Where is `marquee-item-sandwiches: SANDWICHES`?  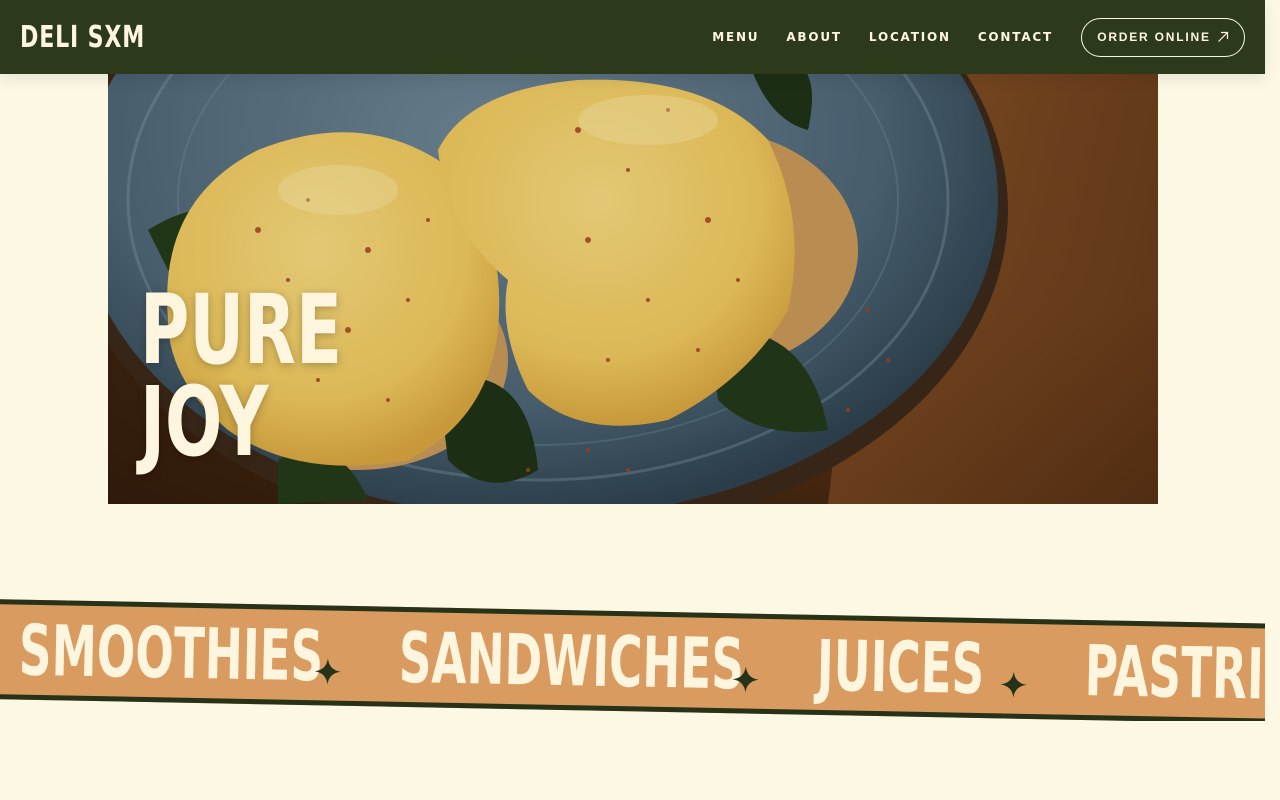
marquee-item-sandwiches: SANDWICHES is located at coordinates (571, 661).